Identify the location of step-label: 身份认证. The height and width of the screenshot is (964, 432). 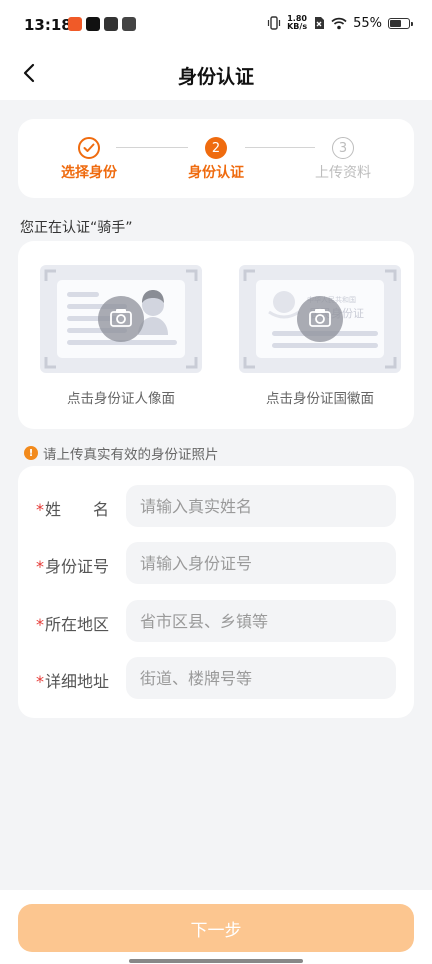
(216, 173).